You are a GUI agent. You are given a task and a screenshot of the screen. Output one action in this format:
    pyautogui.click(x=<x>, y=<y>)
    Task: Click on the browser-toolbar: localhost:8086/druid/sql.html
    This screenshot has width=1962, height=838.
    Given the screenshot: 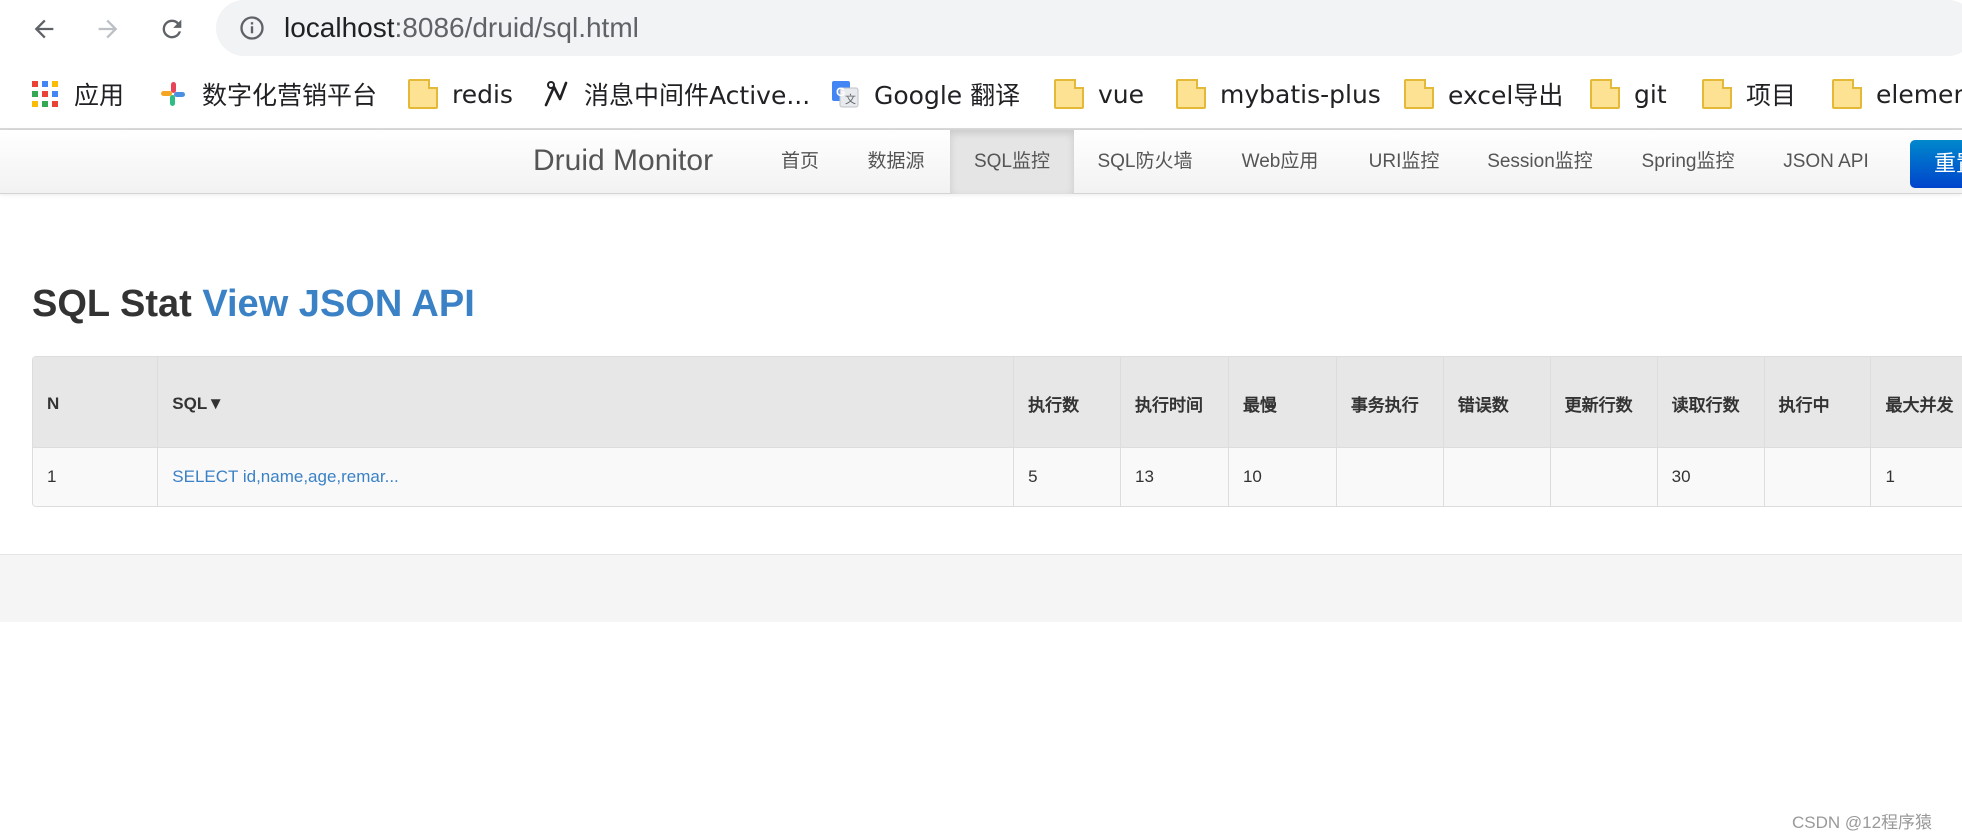 What is the action you would take?
    pyautogui.click(x=981, y=29)
    